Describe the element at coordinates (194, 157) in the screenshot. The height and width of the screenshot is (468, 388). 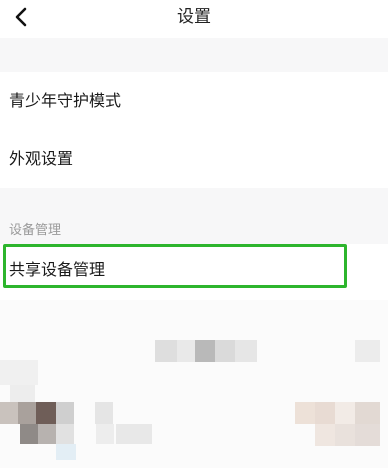
I see `appearance-settings-item: 外观设置` at that location.